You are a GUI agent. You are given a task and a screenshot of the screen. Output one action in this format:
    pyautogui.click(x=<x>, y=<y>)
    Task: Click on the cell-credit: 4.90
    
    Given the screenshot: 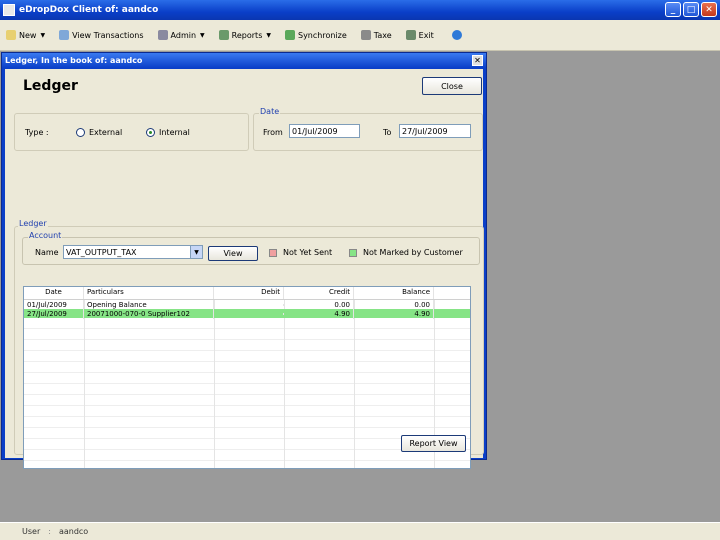 What is the action you would take?
    pyautogui.click(x=319, y=313)
    